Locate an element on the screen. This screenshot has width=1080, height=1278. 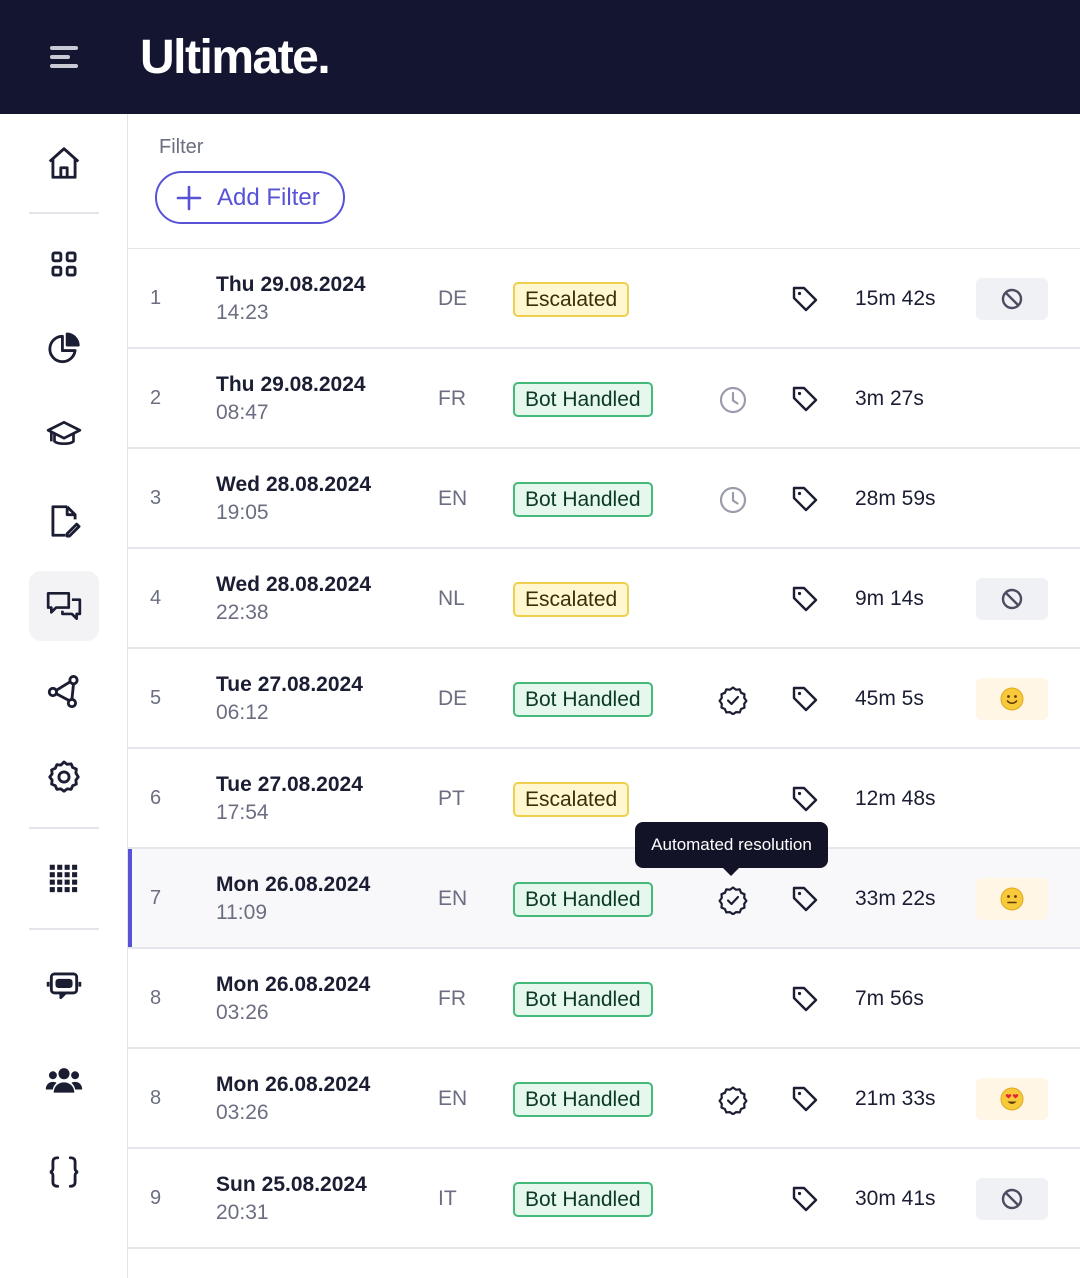
add-filter-button: Add Filter is located at coordinates (250, 197).